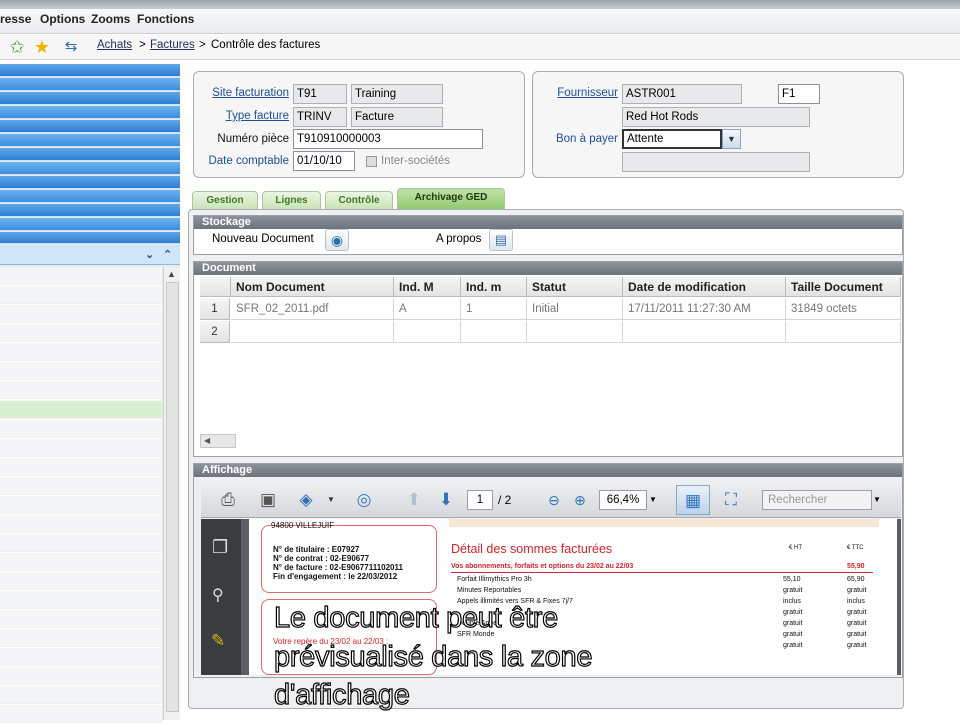 The height and width of the screenshot is (723, 960). What do you see at coordinates (494, 332) in the screenshot?
I see `cell-ind-m-minor` at bounding box center [494, 332].